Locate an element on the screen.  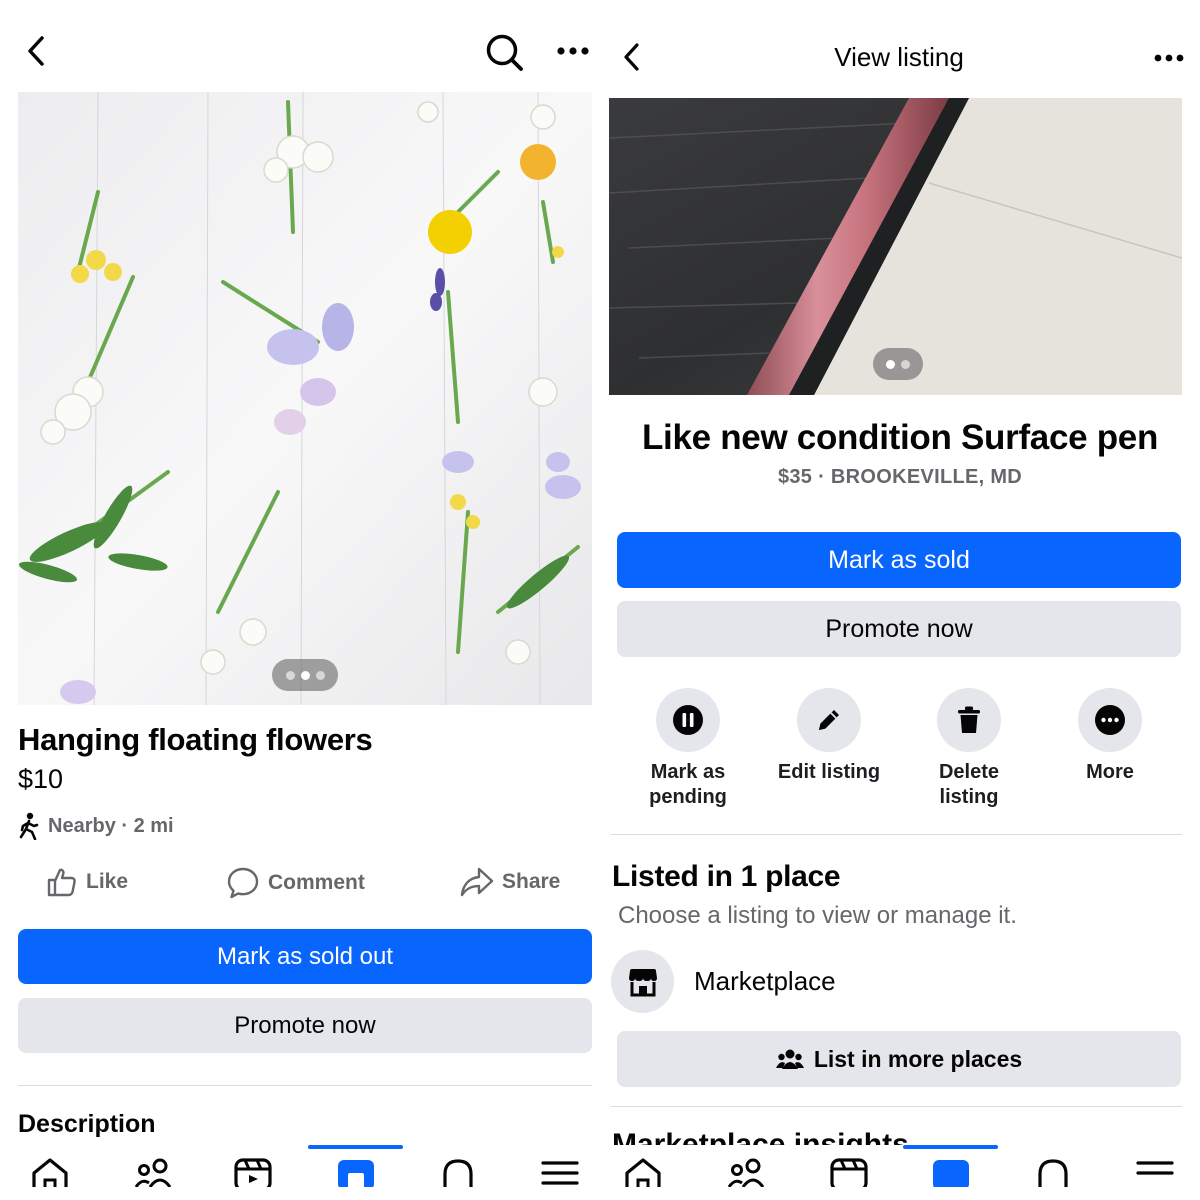
like-button: Like is located at coordinates (87, 882).